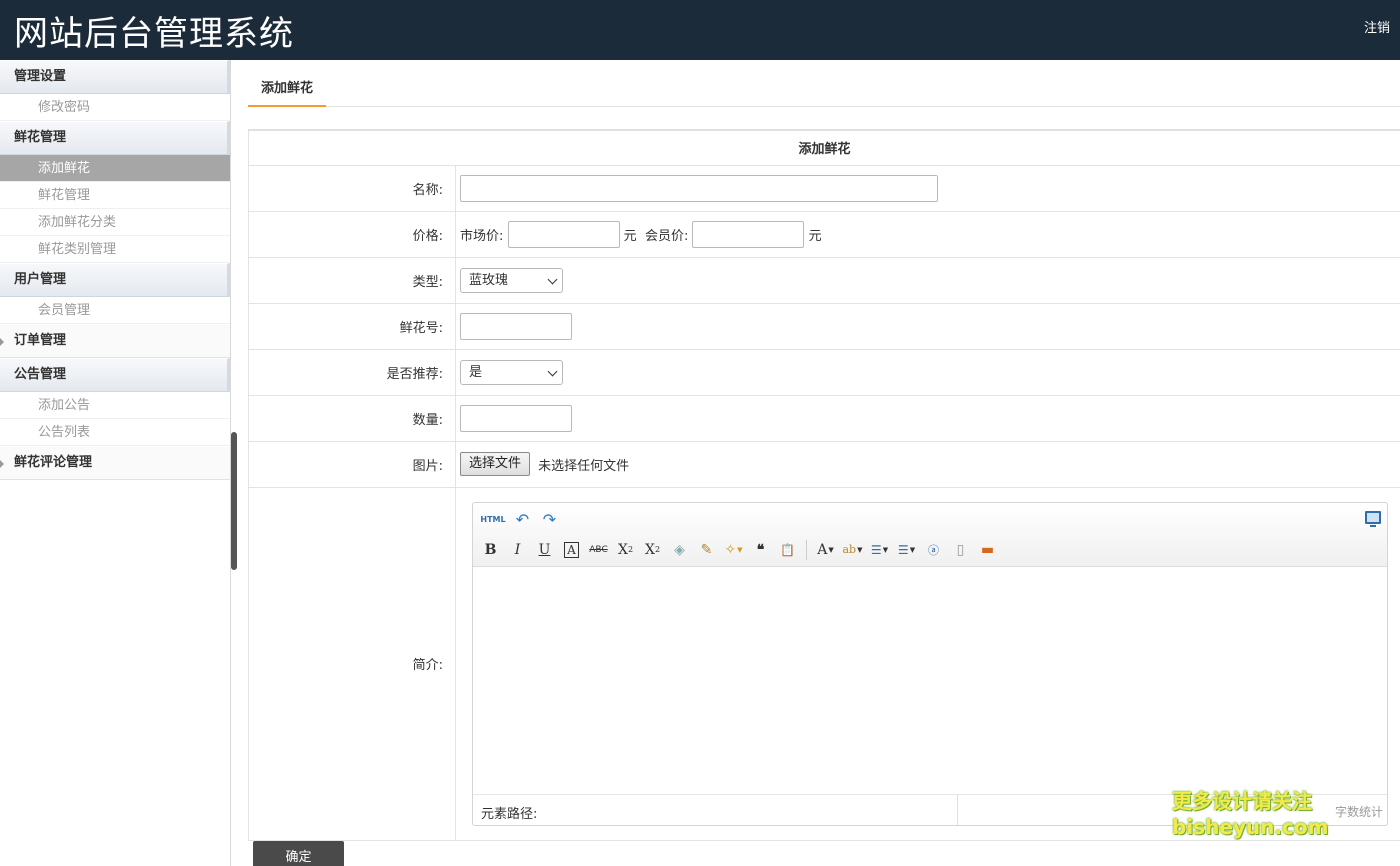 The image size is (1400, 866). Describe the element at coordinates (482, 236) in the screenshot. I see `market-price-label: 市场价:` at that location.